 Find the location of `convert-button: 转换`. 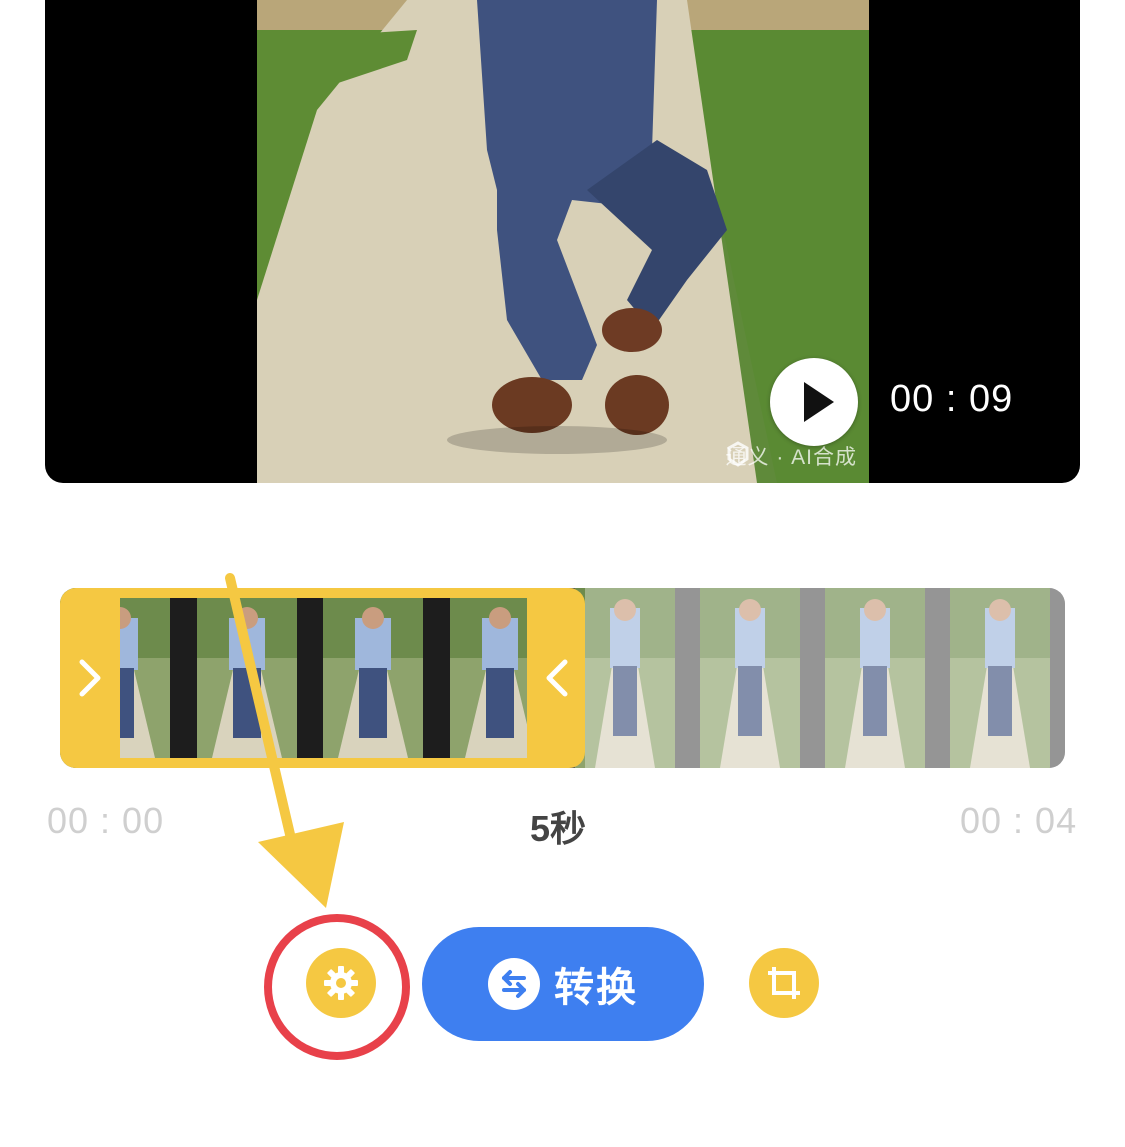

convert-button: 转换 is located at coordinates (563, 984).